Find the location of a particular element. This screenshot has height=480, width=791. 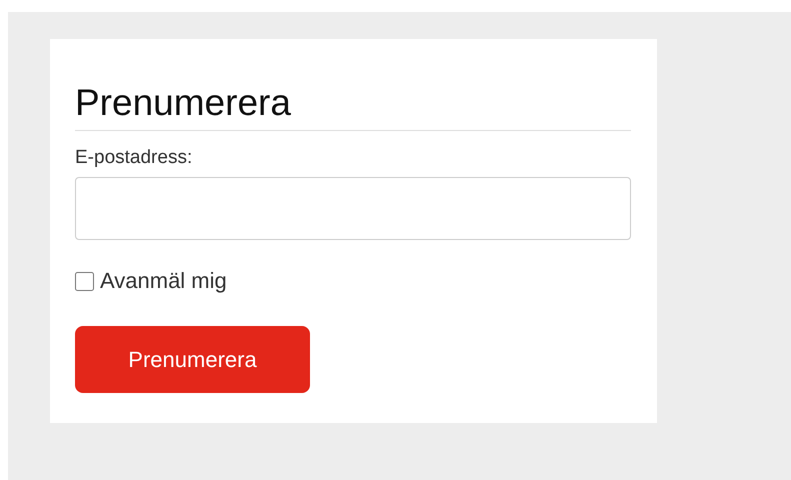

unsubscribe-label: Avanmäl mig is located at coordinates (163, 281).